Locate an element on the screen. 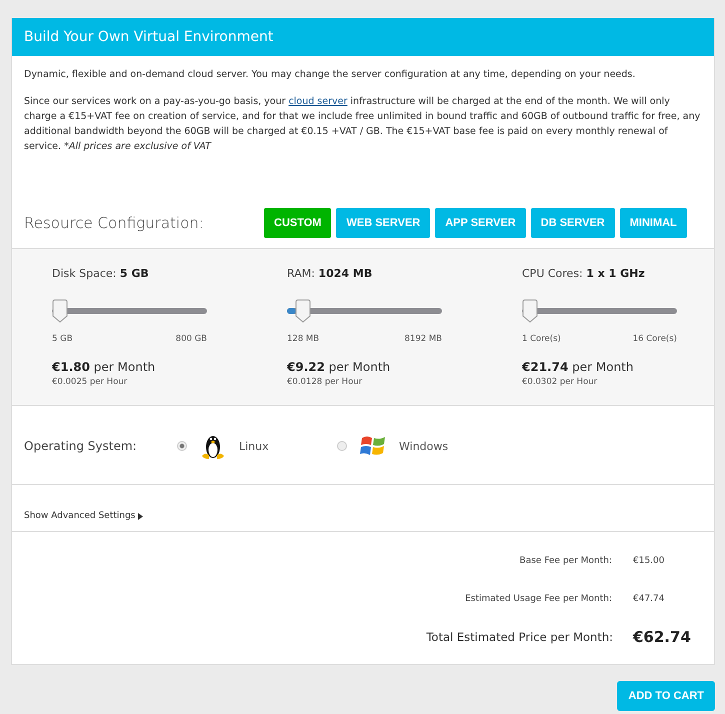 The width and height of the screenshot is (725, 714). monthly-price: €9.22 per Month is located at coordinates (339, 367).